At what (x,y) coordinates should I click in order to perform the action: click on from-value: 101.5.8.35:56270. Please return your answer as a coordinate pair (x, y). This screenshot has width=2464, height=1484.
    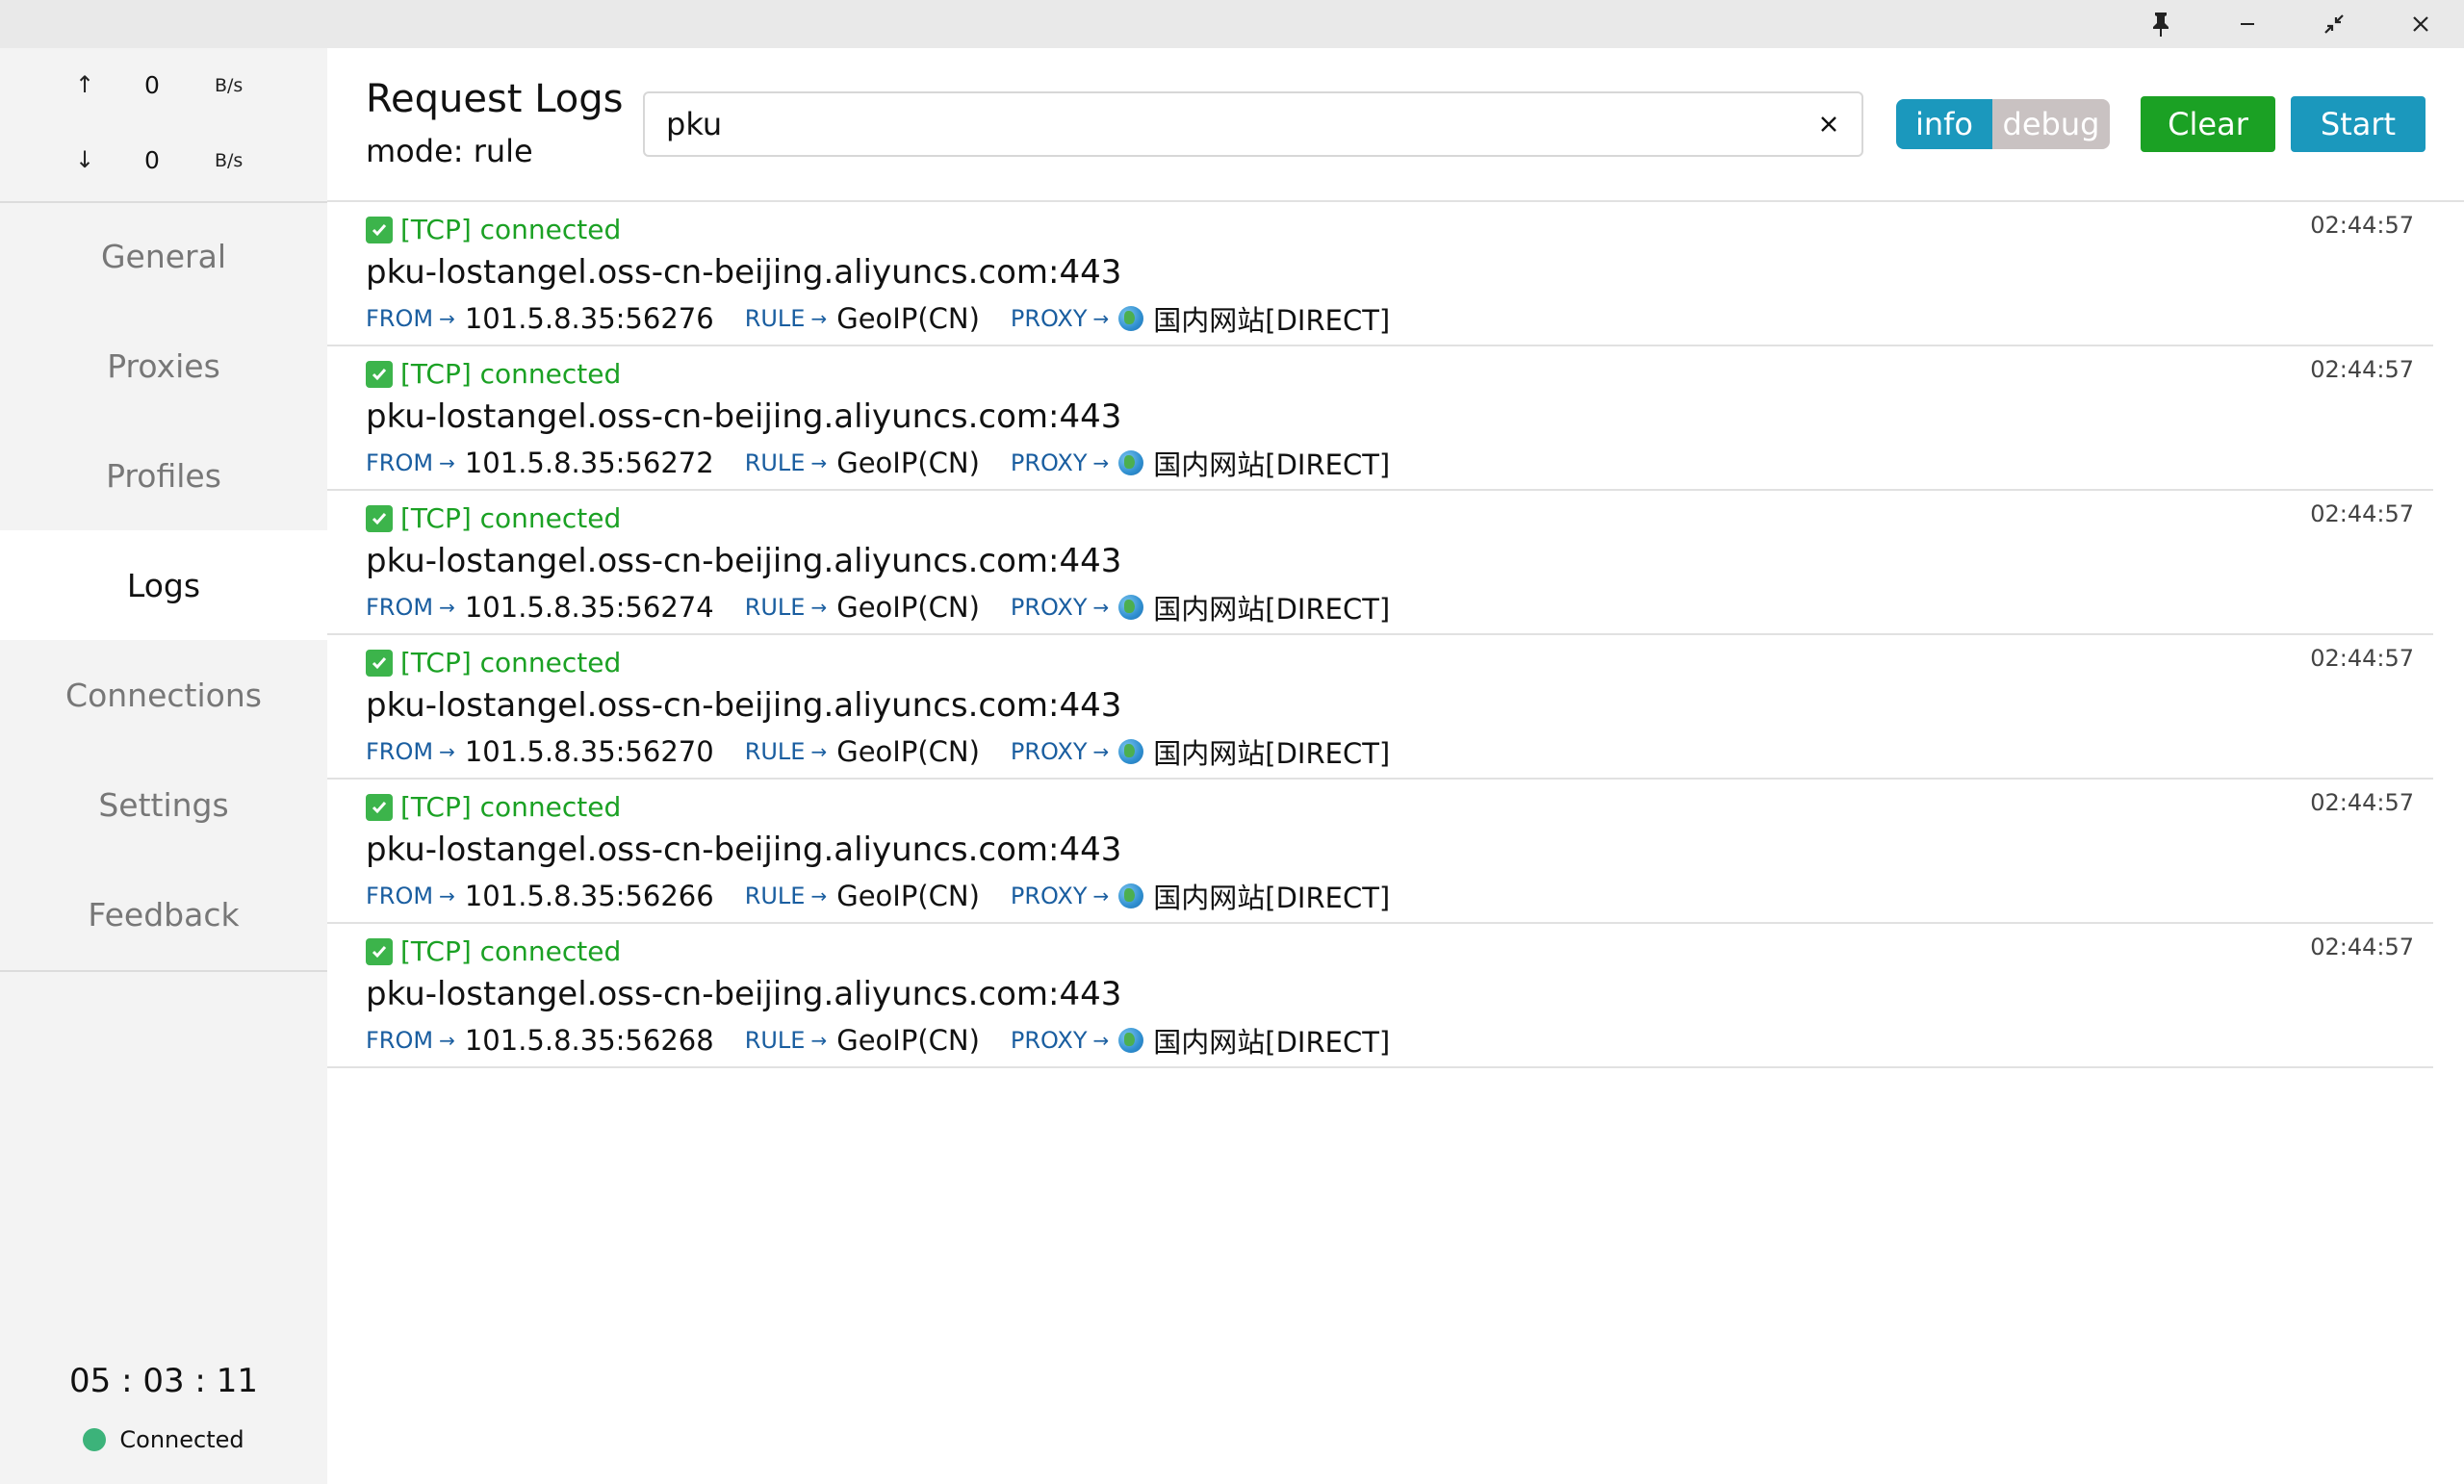
    Looking at the image, I should click on (589, 751).